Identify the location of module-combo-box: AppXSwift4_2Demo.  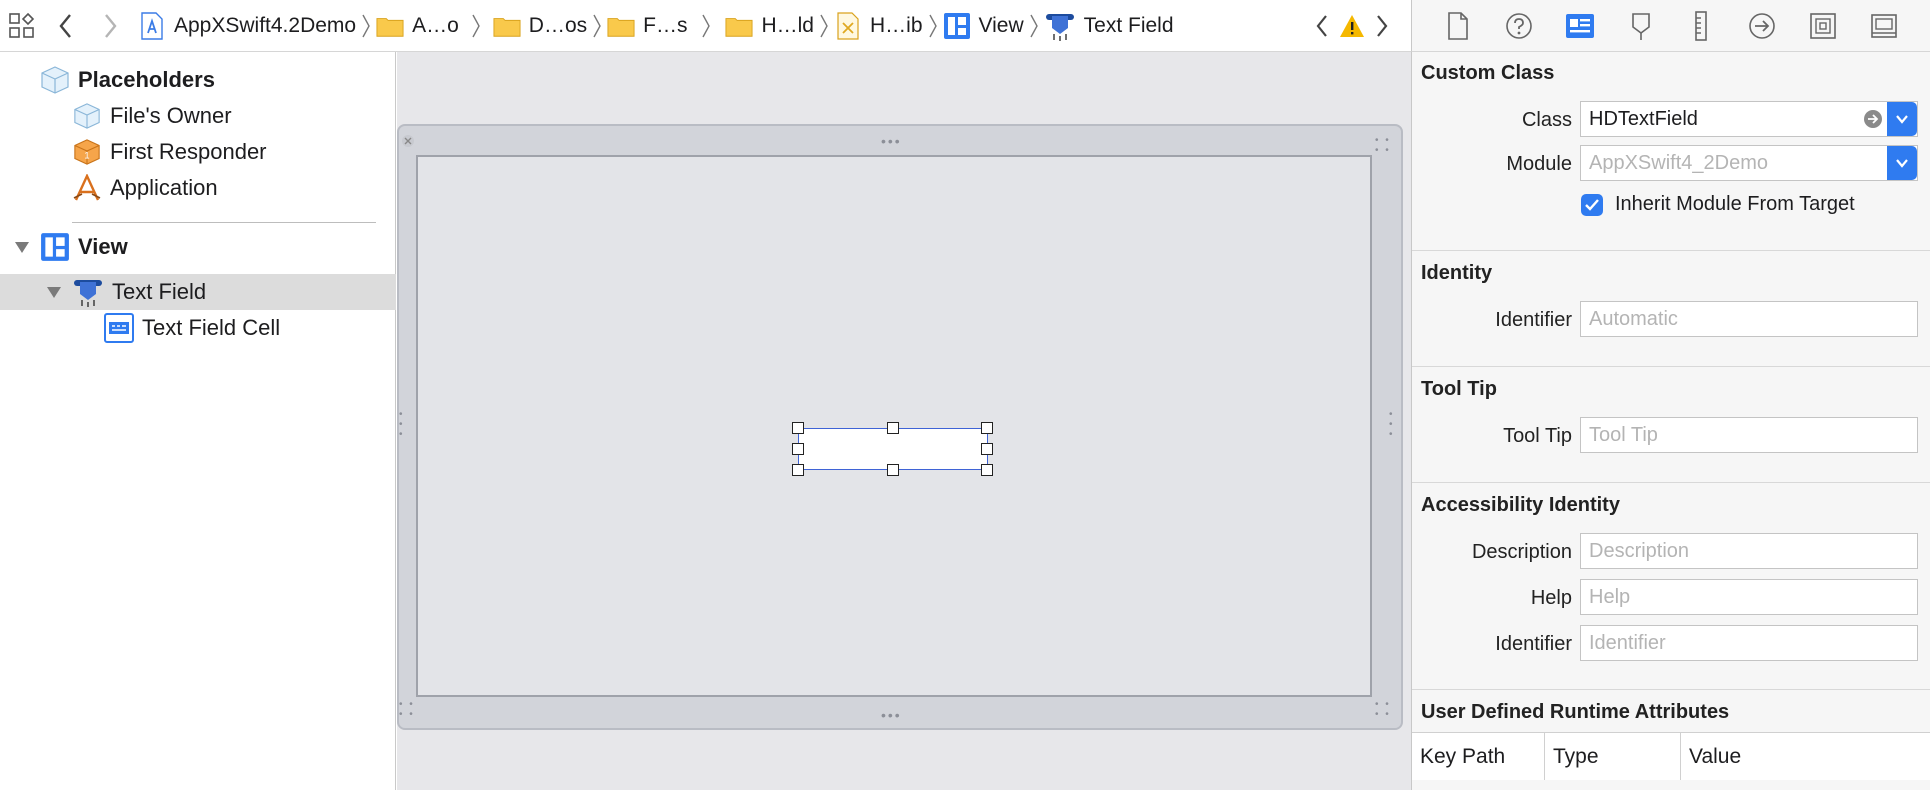
(1749, 163).